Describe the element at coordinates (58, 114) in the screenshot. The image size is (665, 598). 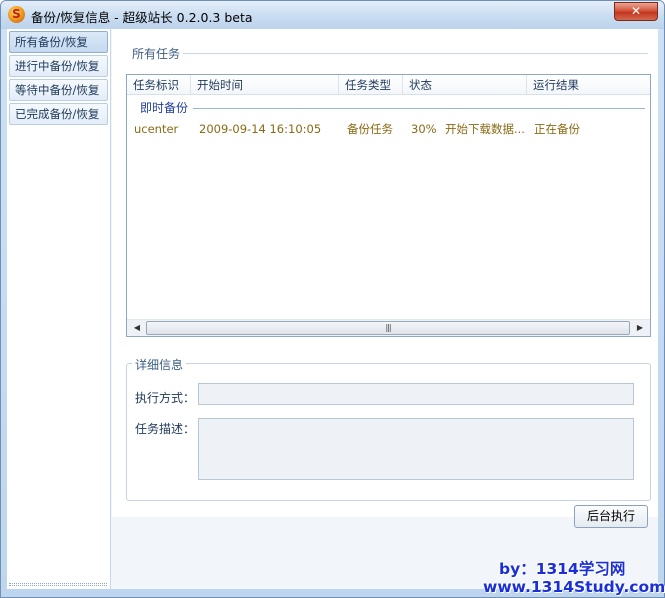
I see `sidebar-item-completed: 已完成备份/恢复` at that location.